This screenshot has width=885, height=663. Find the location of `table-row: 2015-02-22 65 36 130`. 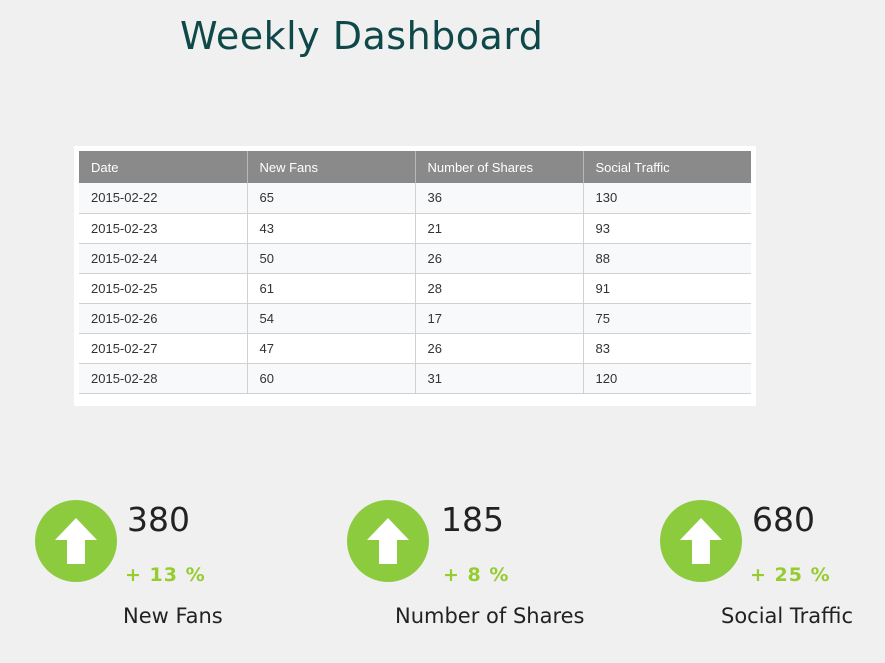

table-row: 2015-02-22 65 36 130 is located at coordinates (415, 198).